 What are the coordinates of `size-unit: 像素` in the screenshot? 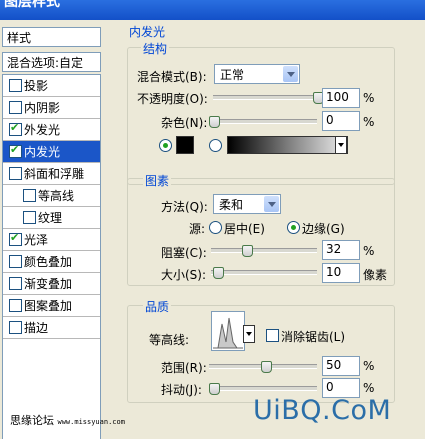 It's located at (375, 275).